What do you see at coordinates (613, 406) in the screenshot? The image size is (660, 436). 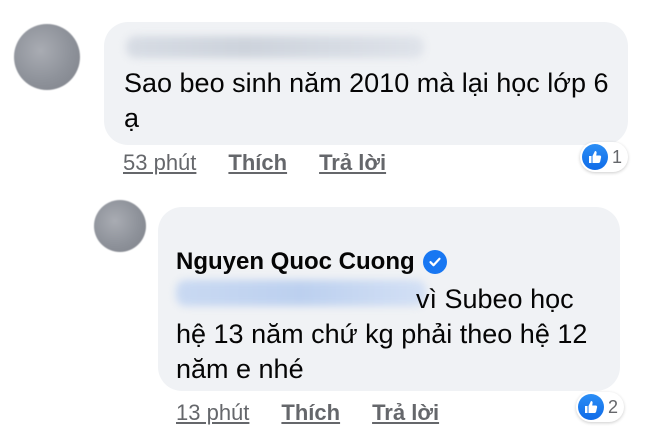 I see `reaction-count: 2` at bounding box center [613, 406].